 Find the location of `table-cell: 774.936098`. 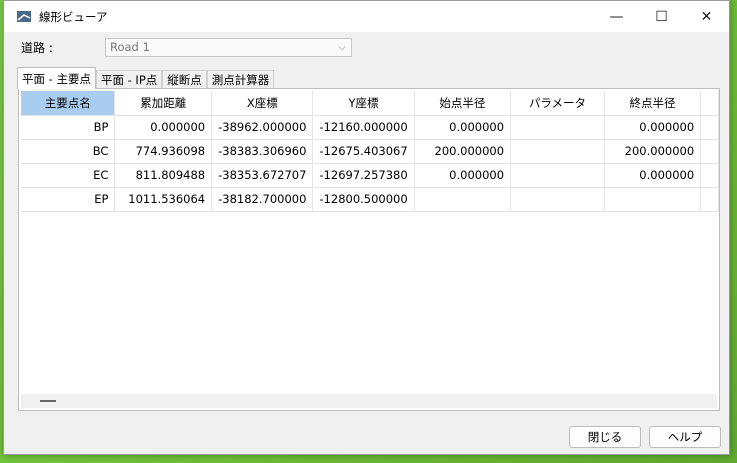

table-cell: 774.936098 is located at coordinates (163, 151).